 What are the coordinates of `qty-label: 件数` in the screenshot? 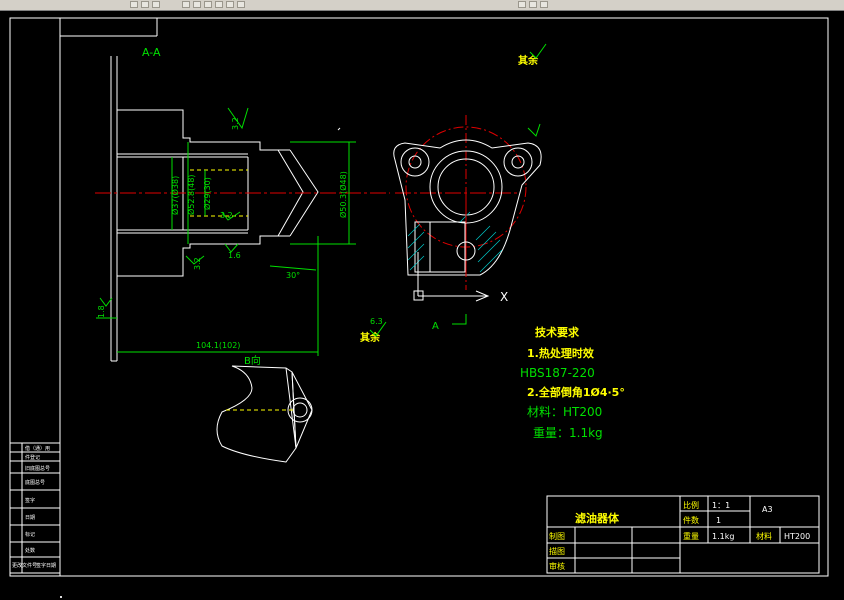 It's located at (691, 520).